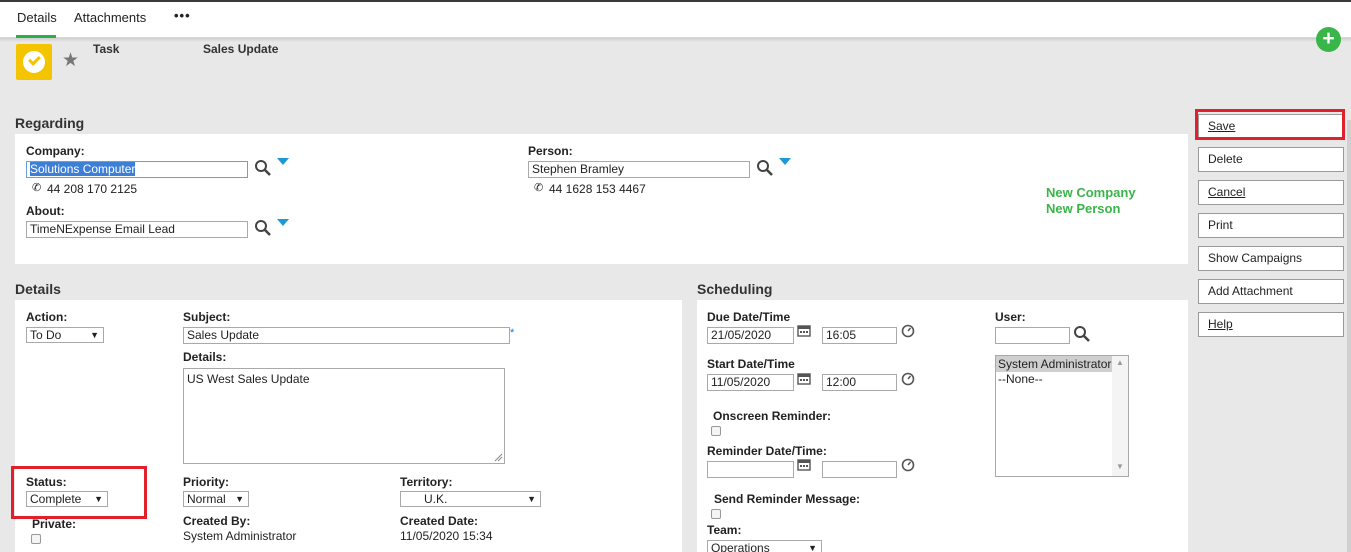 The width and height of the screenshot is (1351, 552). Describe the element at coordinates (767, 451) in the screenshot. I see `reminder-datetime-label: Reminder Date/Time:` at that location.